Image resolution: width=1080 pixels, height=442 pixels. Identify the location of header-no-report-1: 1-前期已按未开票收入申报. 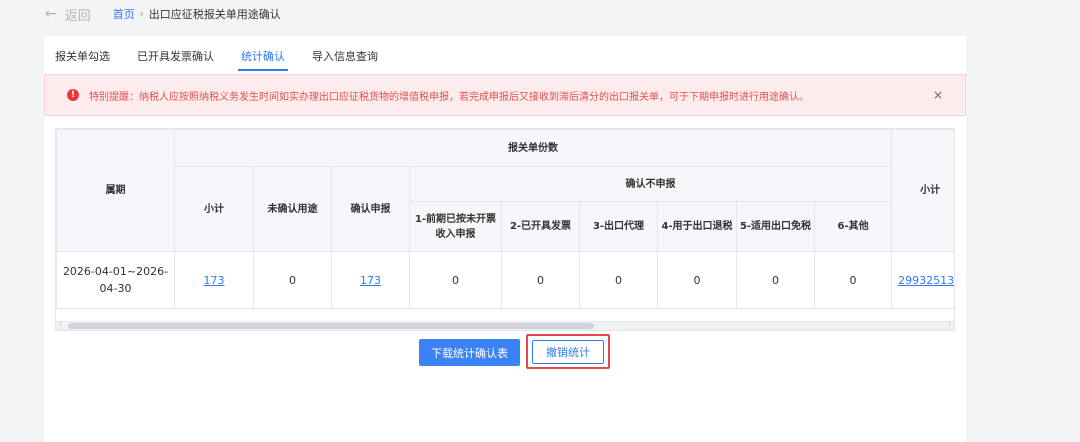
(455, 226).